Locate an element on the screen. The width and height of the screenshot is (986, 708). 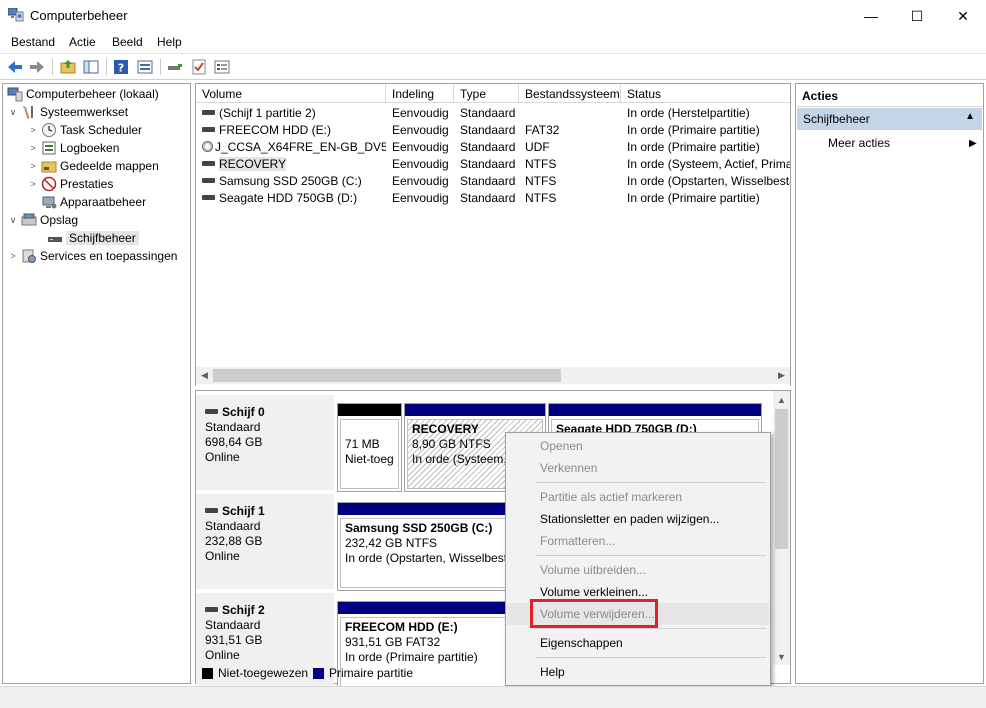
device-manager-icon is located at coordinates (49, 202).